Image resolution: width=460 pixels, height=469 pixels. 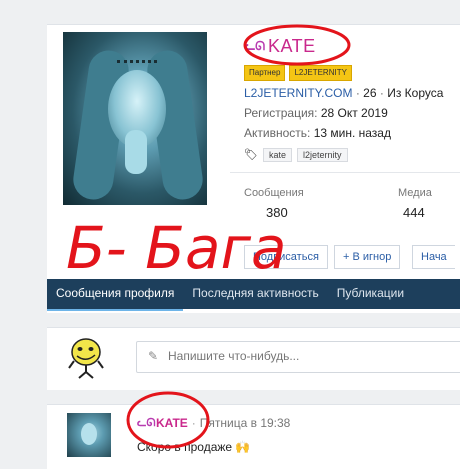 What do you see at coordinates (278, 155) in the screenshot?
I see `tag-kate: kate` at bounding box center [278, 155].